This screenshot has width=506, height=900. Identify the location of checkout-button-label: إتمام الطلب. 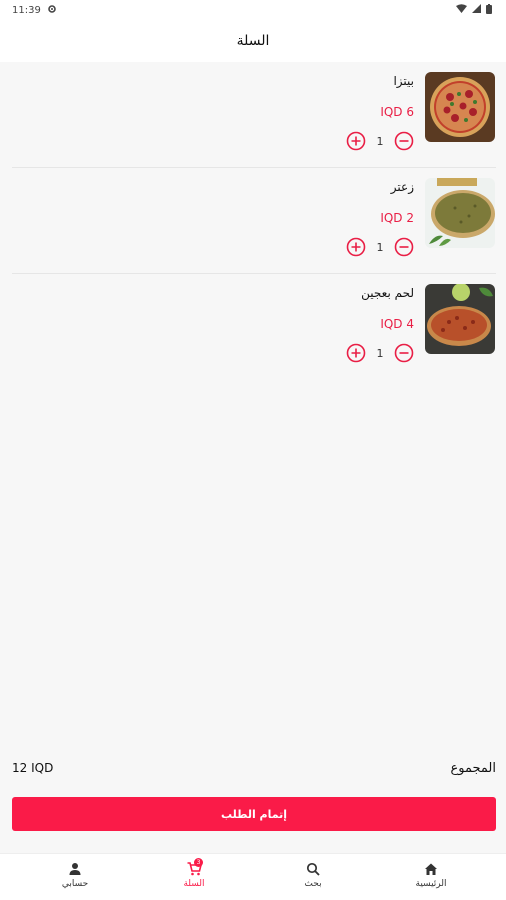
(254, 814).